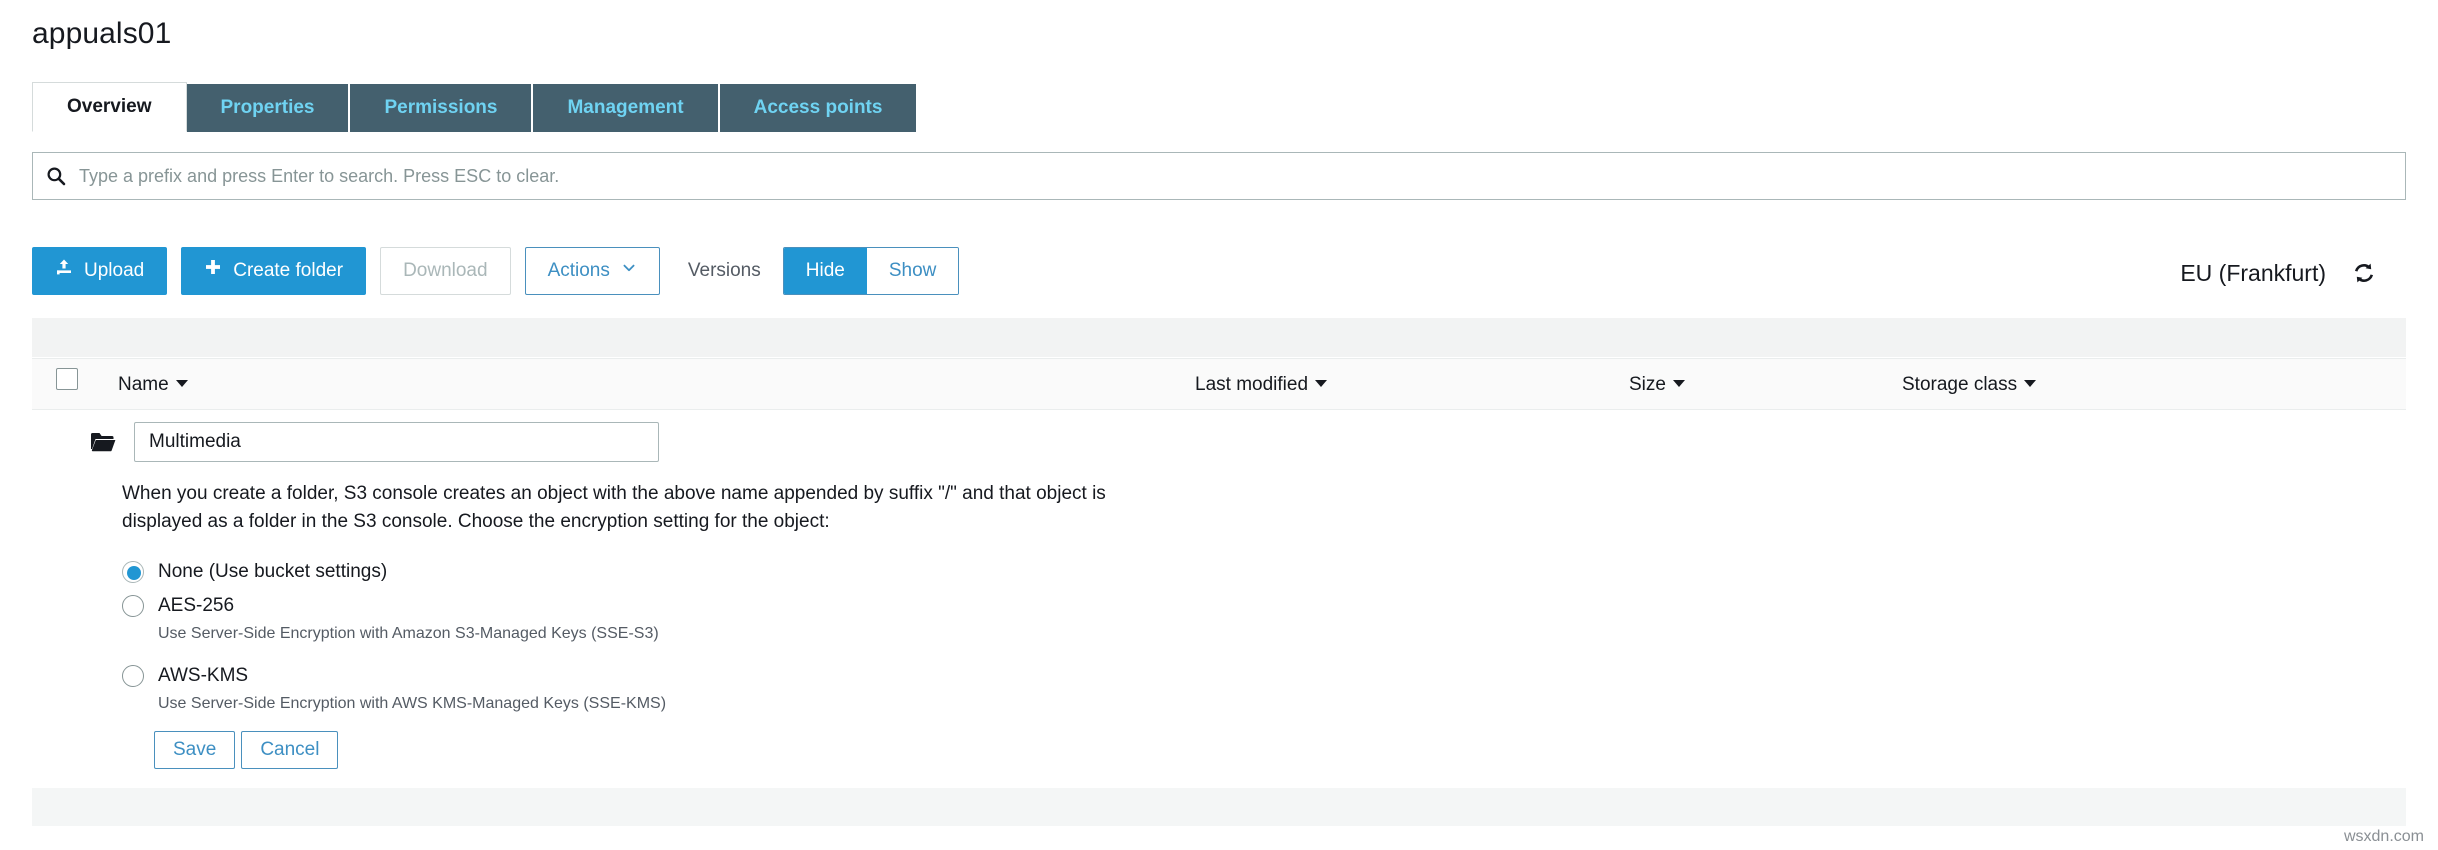 The width and height of the screenshot is (2438, 850). Describe the element at coordinates (64, 271) in the screenshot. I see `upload-icon` at that location.